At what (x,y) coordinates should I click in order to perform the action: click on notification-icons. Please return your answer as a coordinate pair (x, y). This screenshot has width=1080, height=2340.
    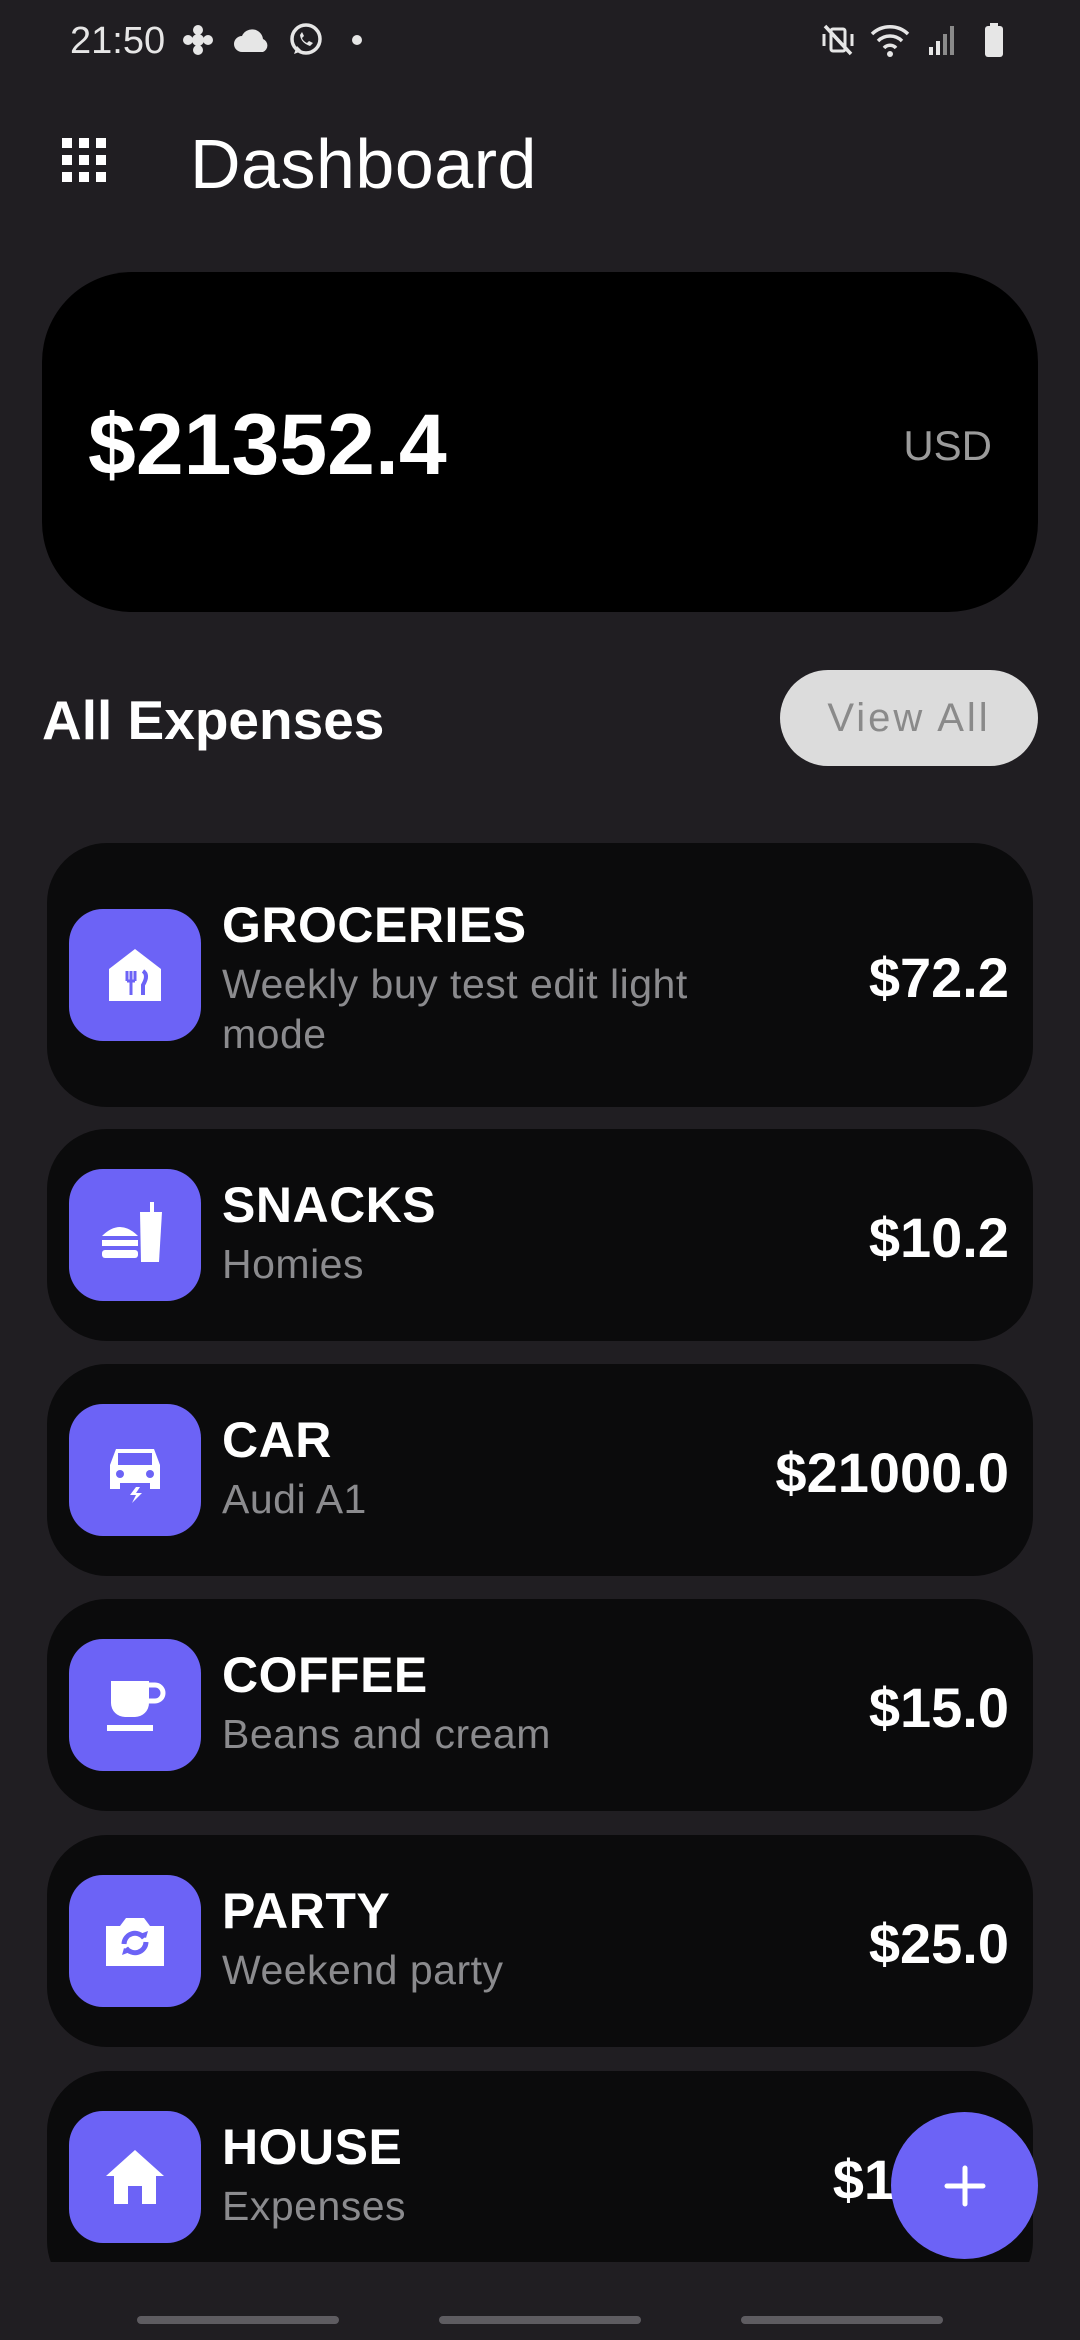
    Looking at the image, I should click on (270, 40).